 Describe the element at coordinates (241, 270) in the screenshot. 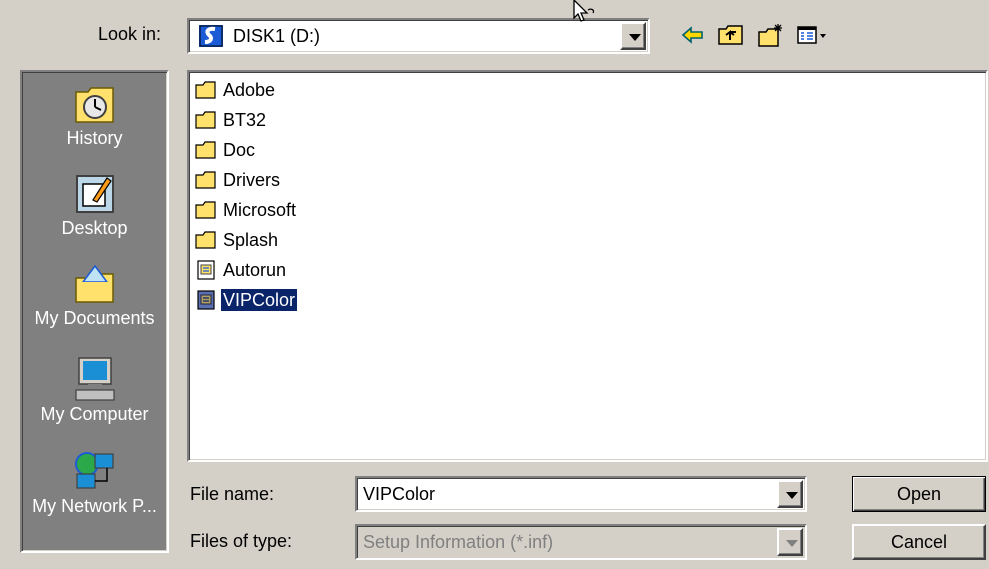

I see `list-item: Autorun` at that location.